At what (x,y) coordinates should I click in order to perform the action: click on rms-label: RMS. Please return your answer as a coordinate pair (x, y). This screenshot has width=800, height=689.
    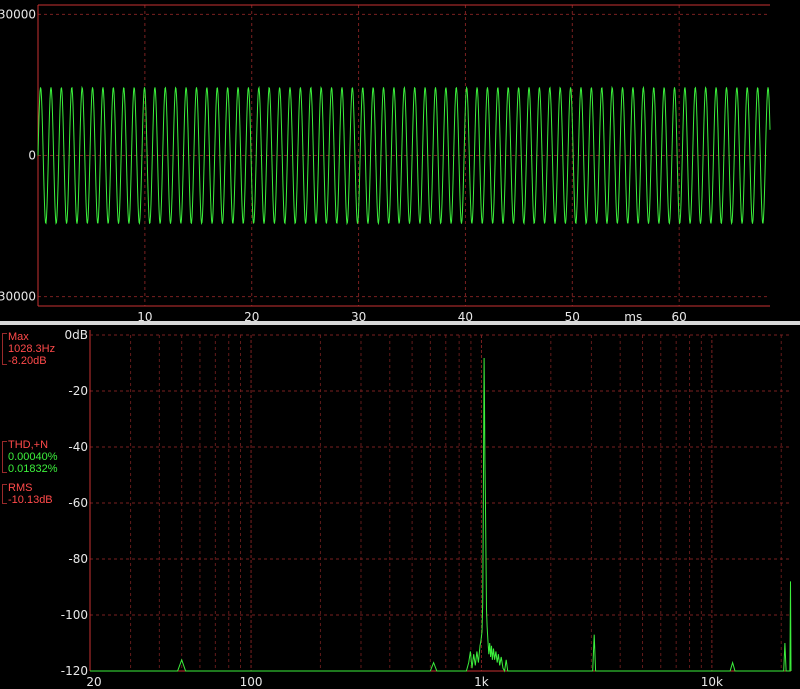
    Looking at the image, I should click on (20, 488).